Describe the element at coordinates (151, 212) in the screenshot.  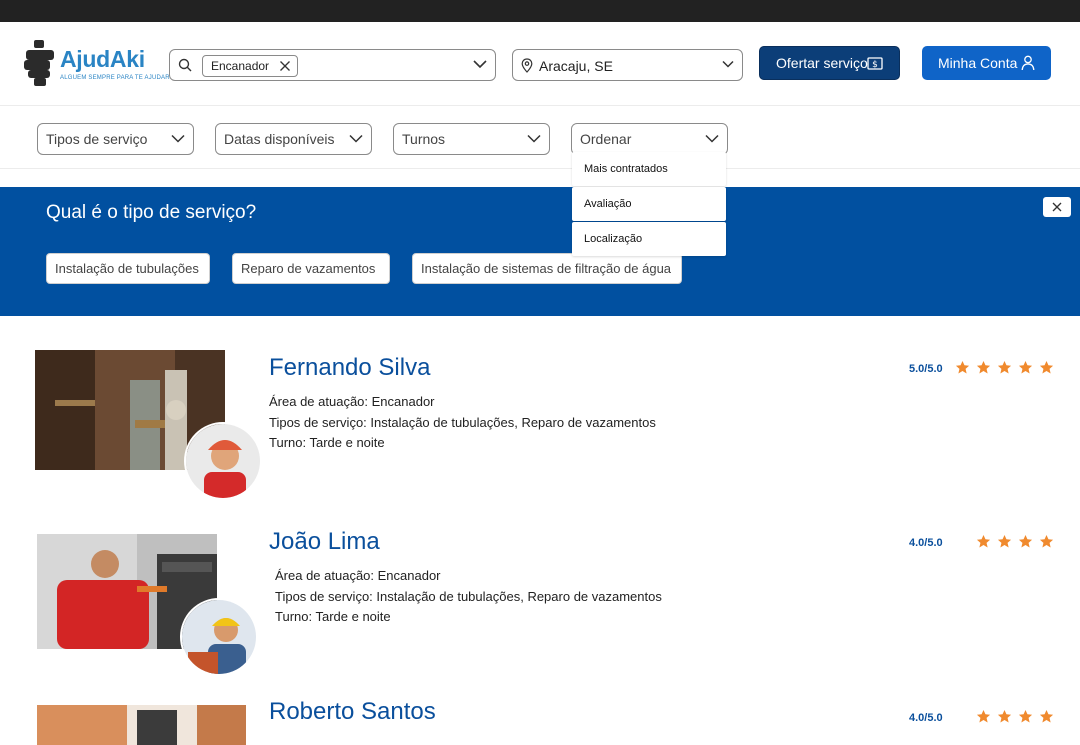
I see `banner-title: Qual é o tipo de serviço?` at that location.